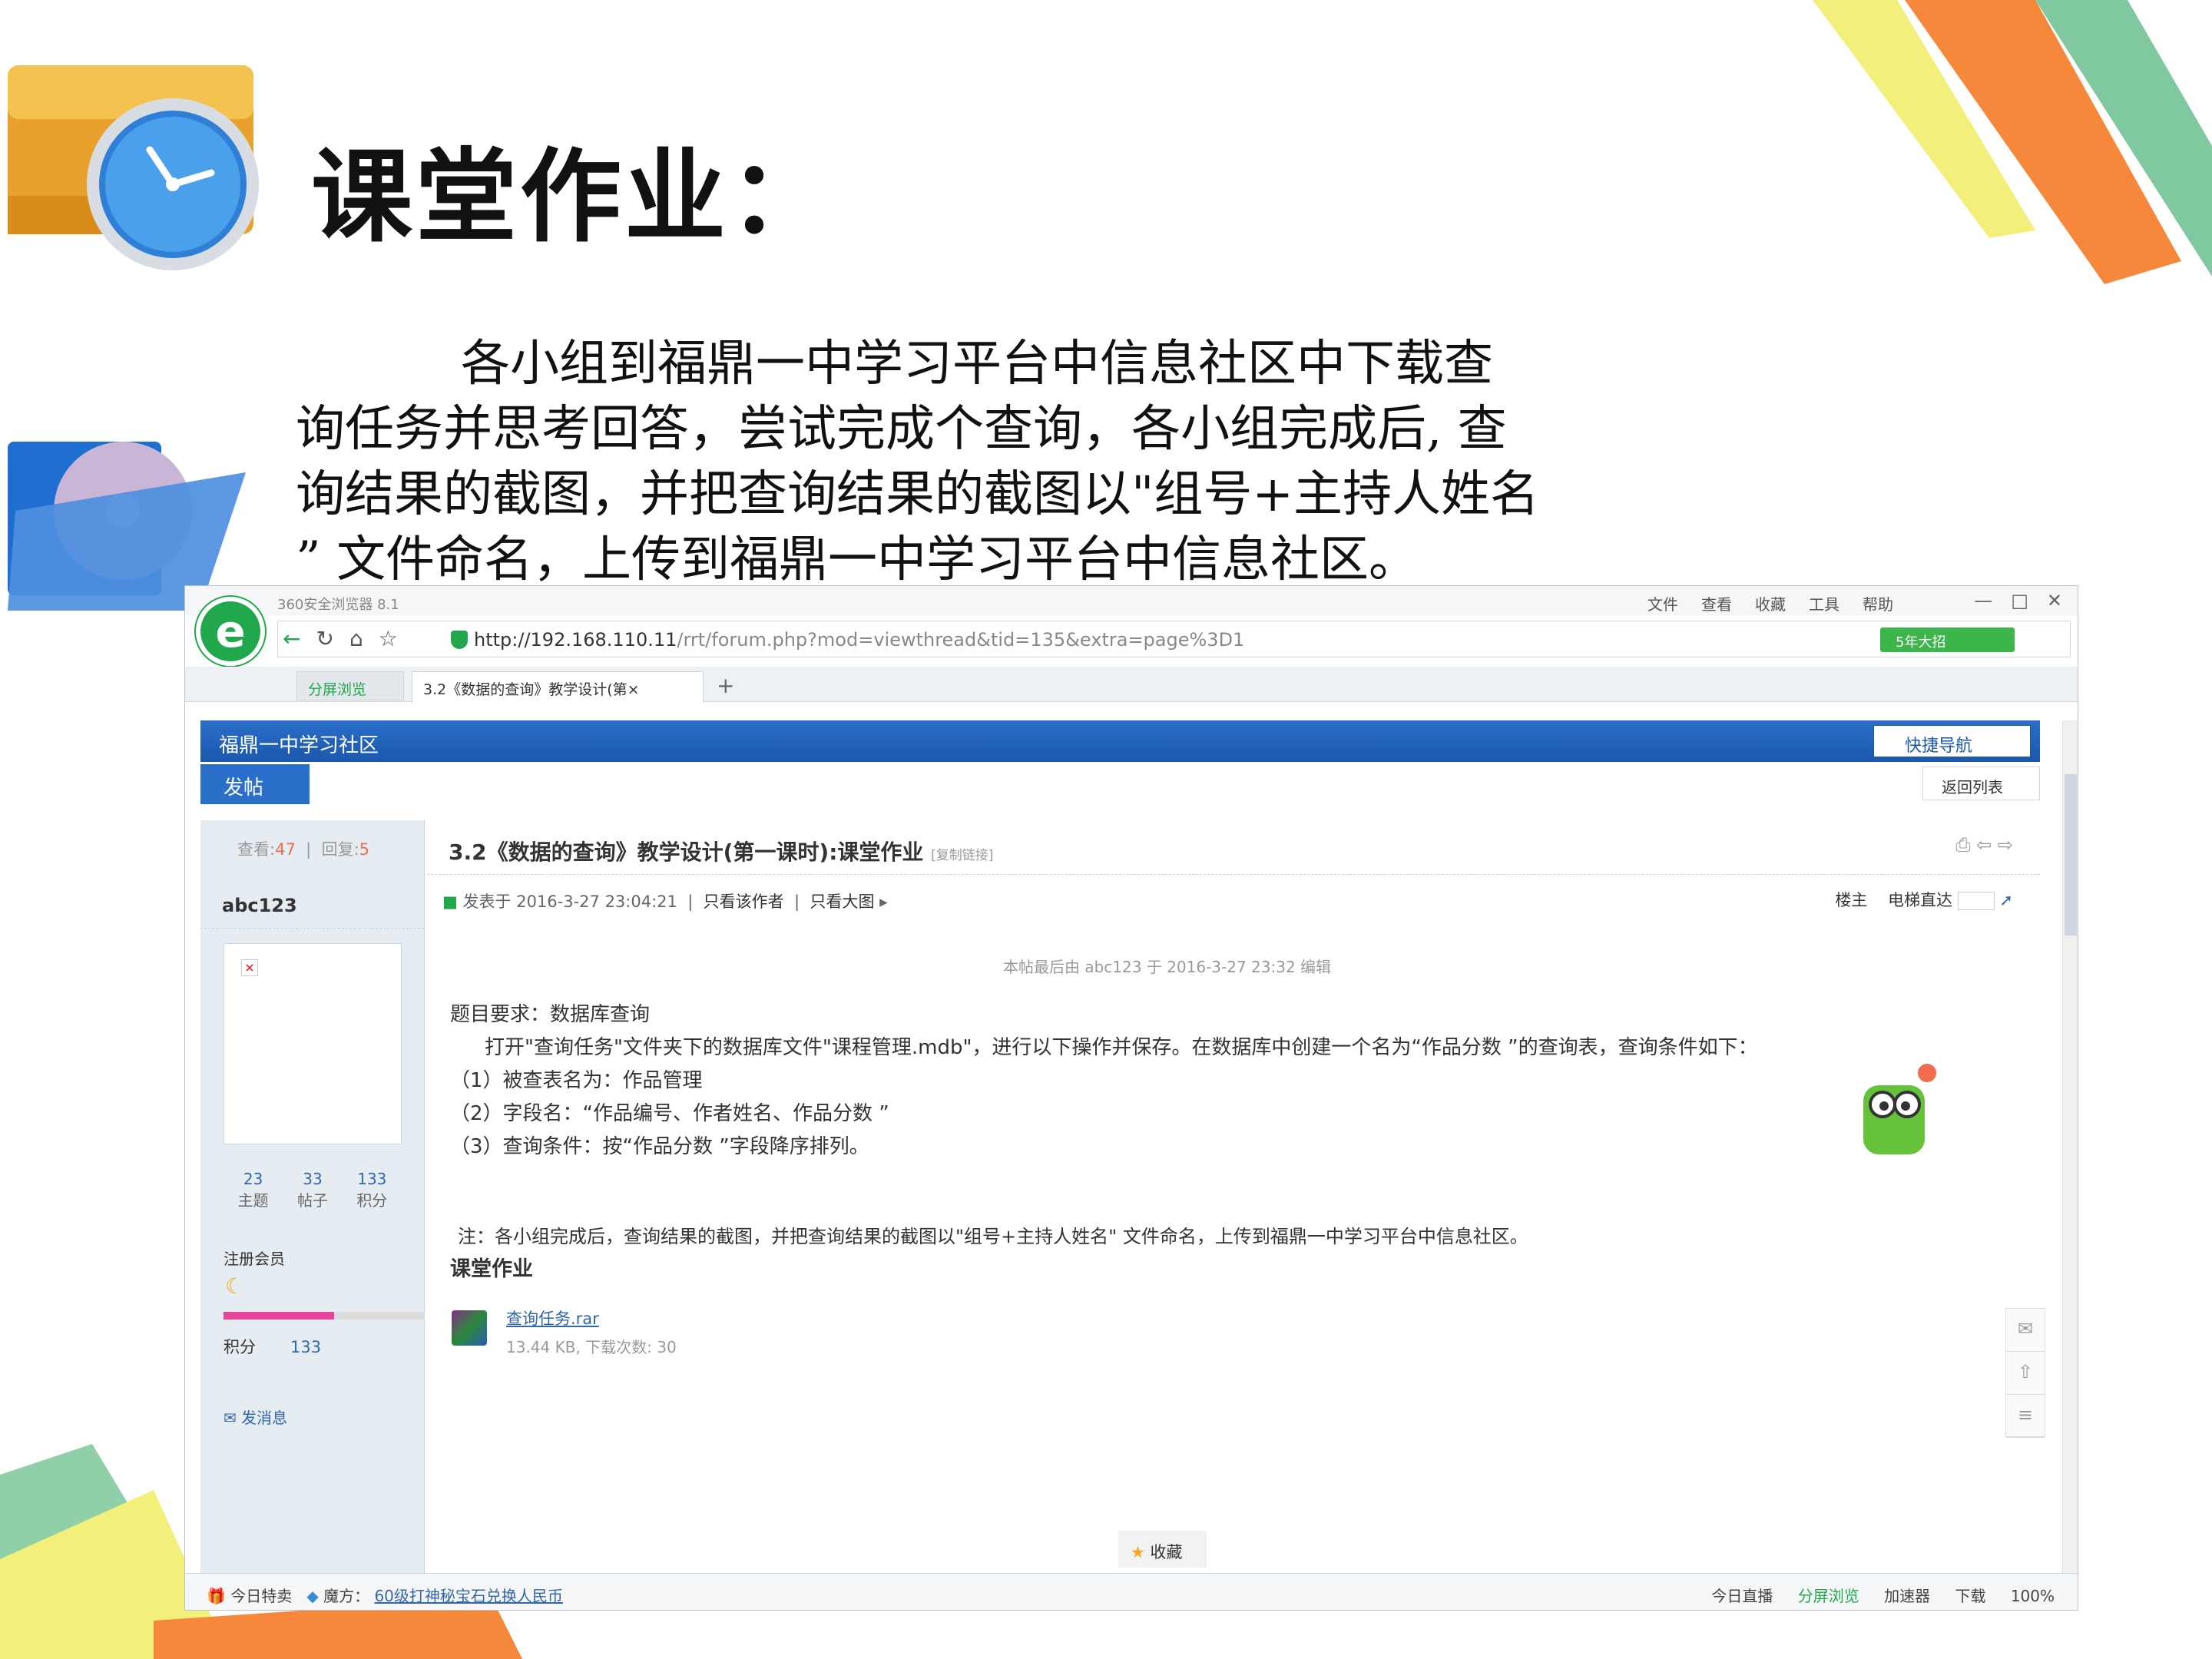 Image resolution: width=2212 pixels, height=1659 pixels. What do you see at coordinates (340, 849) in the screenshot?
I see `replies-label: 回复:` at bounding box center [340, 849].